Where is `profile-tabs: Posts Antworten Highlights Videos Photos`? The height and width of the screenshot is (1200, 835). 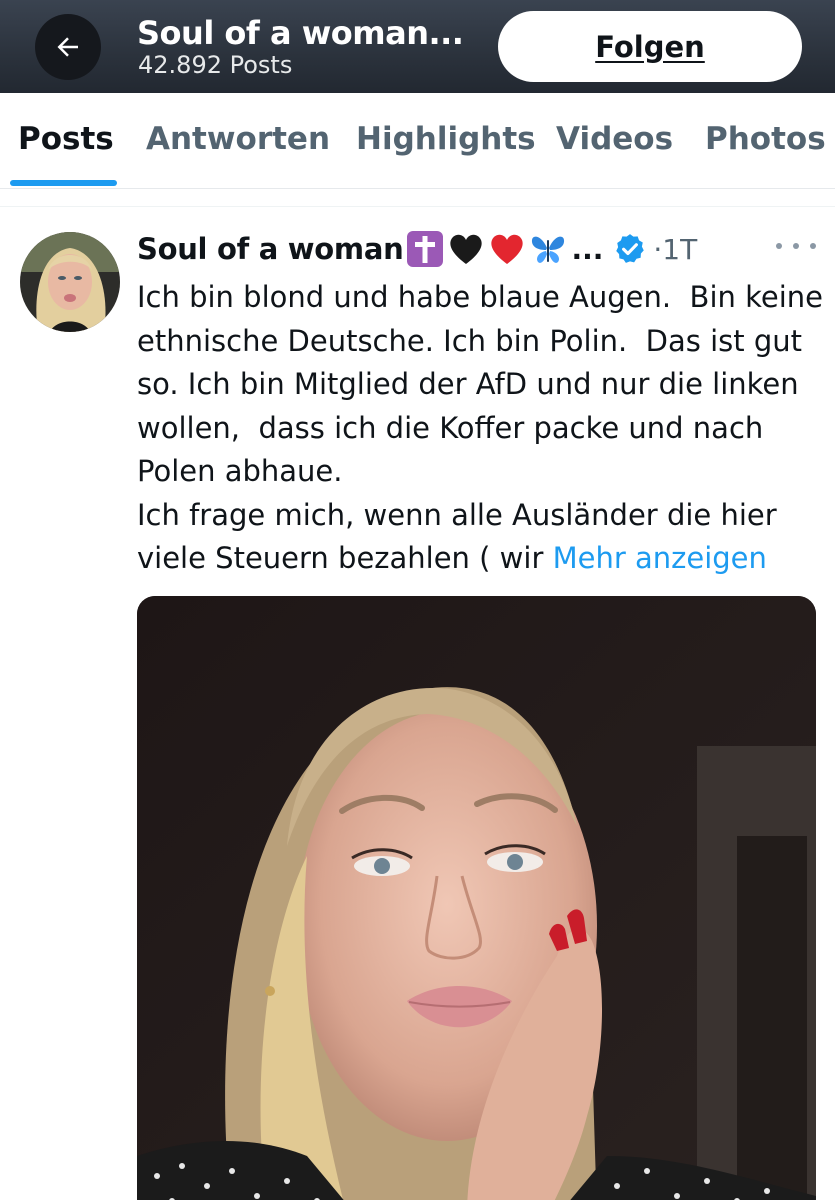 profile-tabs: Posts Antworten Highlights Videos Photos is located at coordinates (417, 141).